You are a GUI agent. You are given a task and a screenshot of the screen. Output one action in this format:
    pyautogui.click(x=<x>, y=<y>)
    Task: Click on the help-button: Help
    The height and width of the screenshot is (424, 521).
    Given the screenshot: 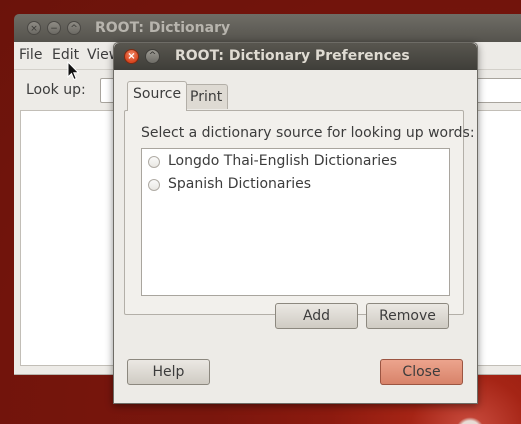 What is the action you would take?
    pyautogui.click(x=168, y=372)
    